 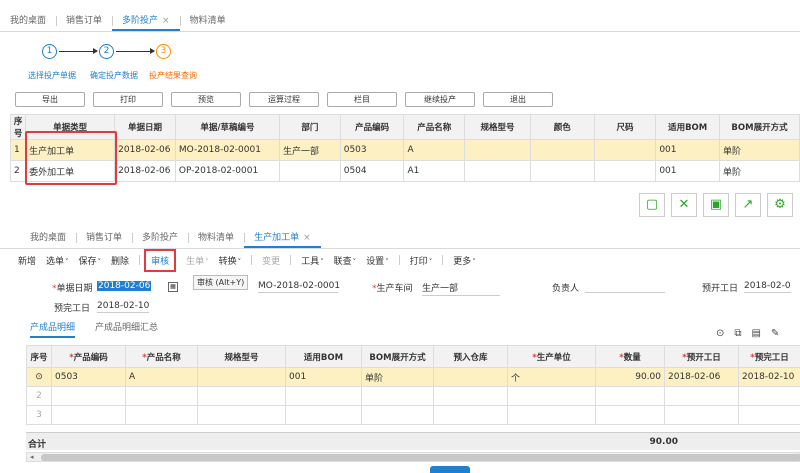 What do you see at coordinates (756, 333) in the screenshot?
I see `paste-icon: ▤` at bounding box center [756, 333].